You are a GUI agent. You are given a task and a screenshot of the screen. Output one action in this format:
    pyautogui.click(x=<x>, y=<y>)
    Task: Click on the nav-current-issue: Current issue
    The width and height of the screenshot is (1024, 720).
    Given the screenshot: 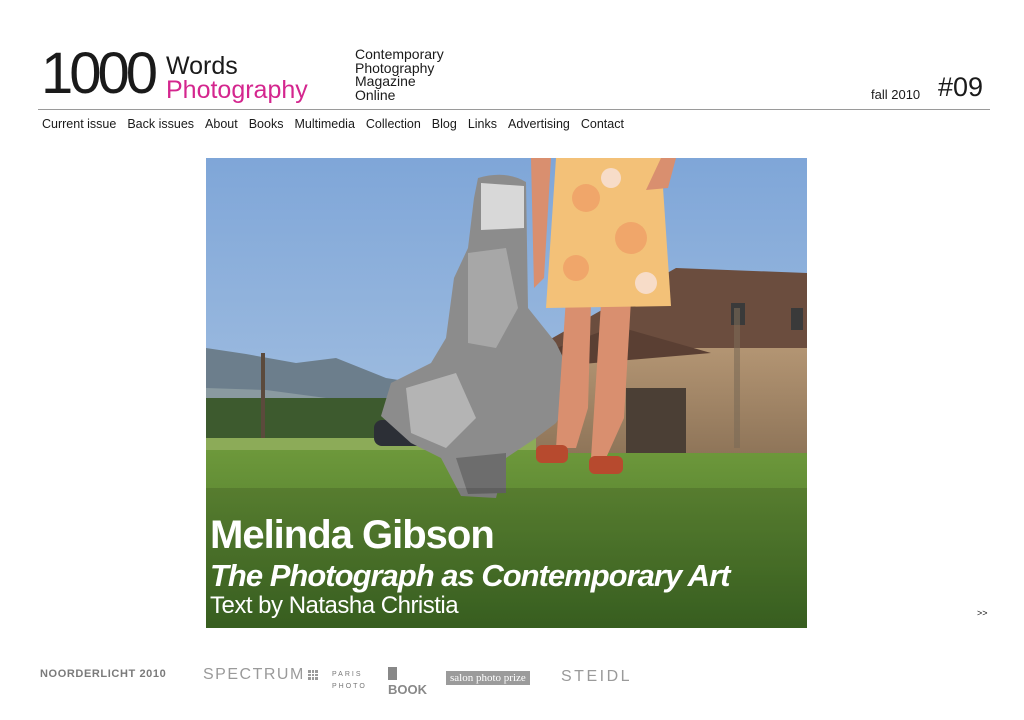 What is the action you would take?
    pyautogui.click(x=79, y=124)
    